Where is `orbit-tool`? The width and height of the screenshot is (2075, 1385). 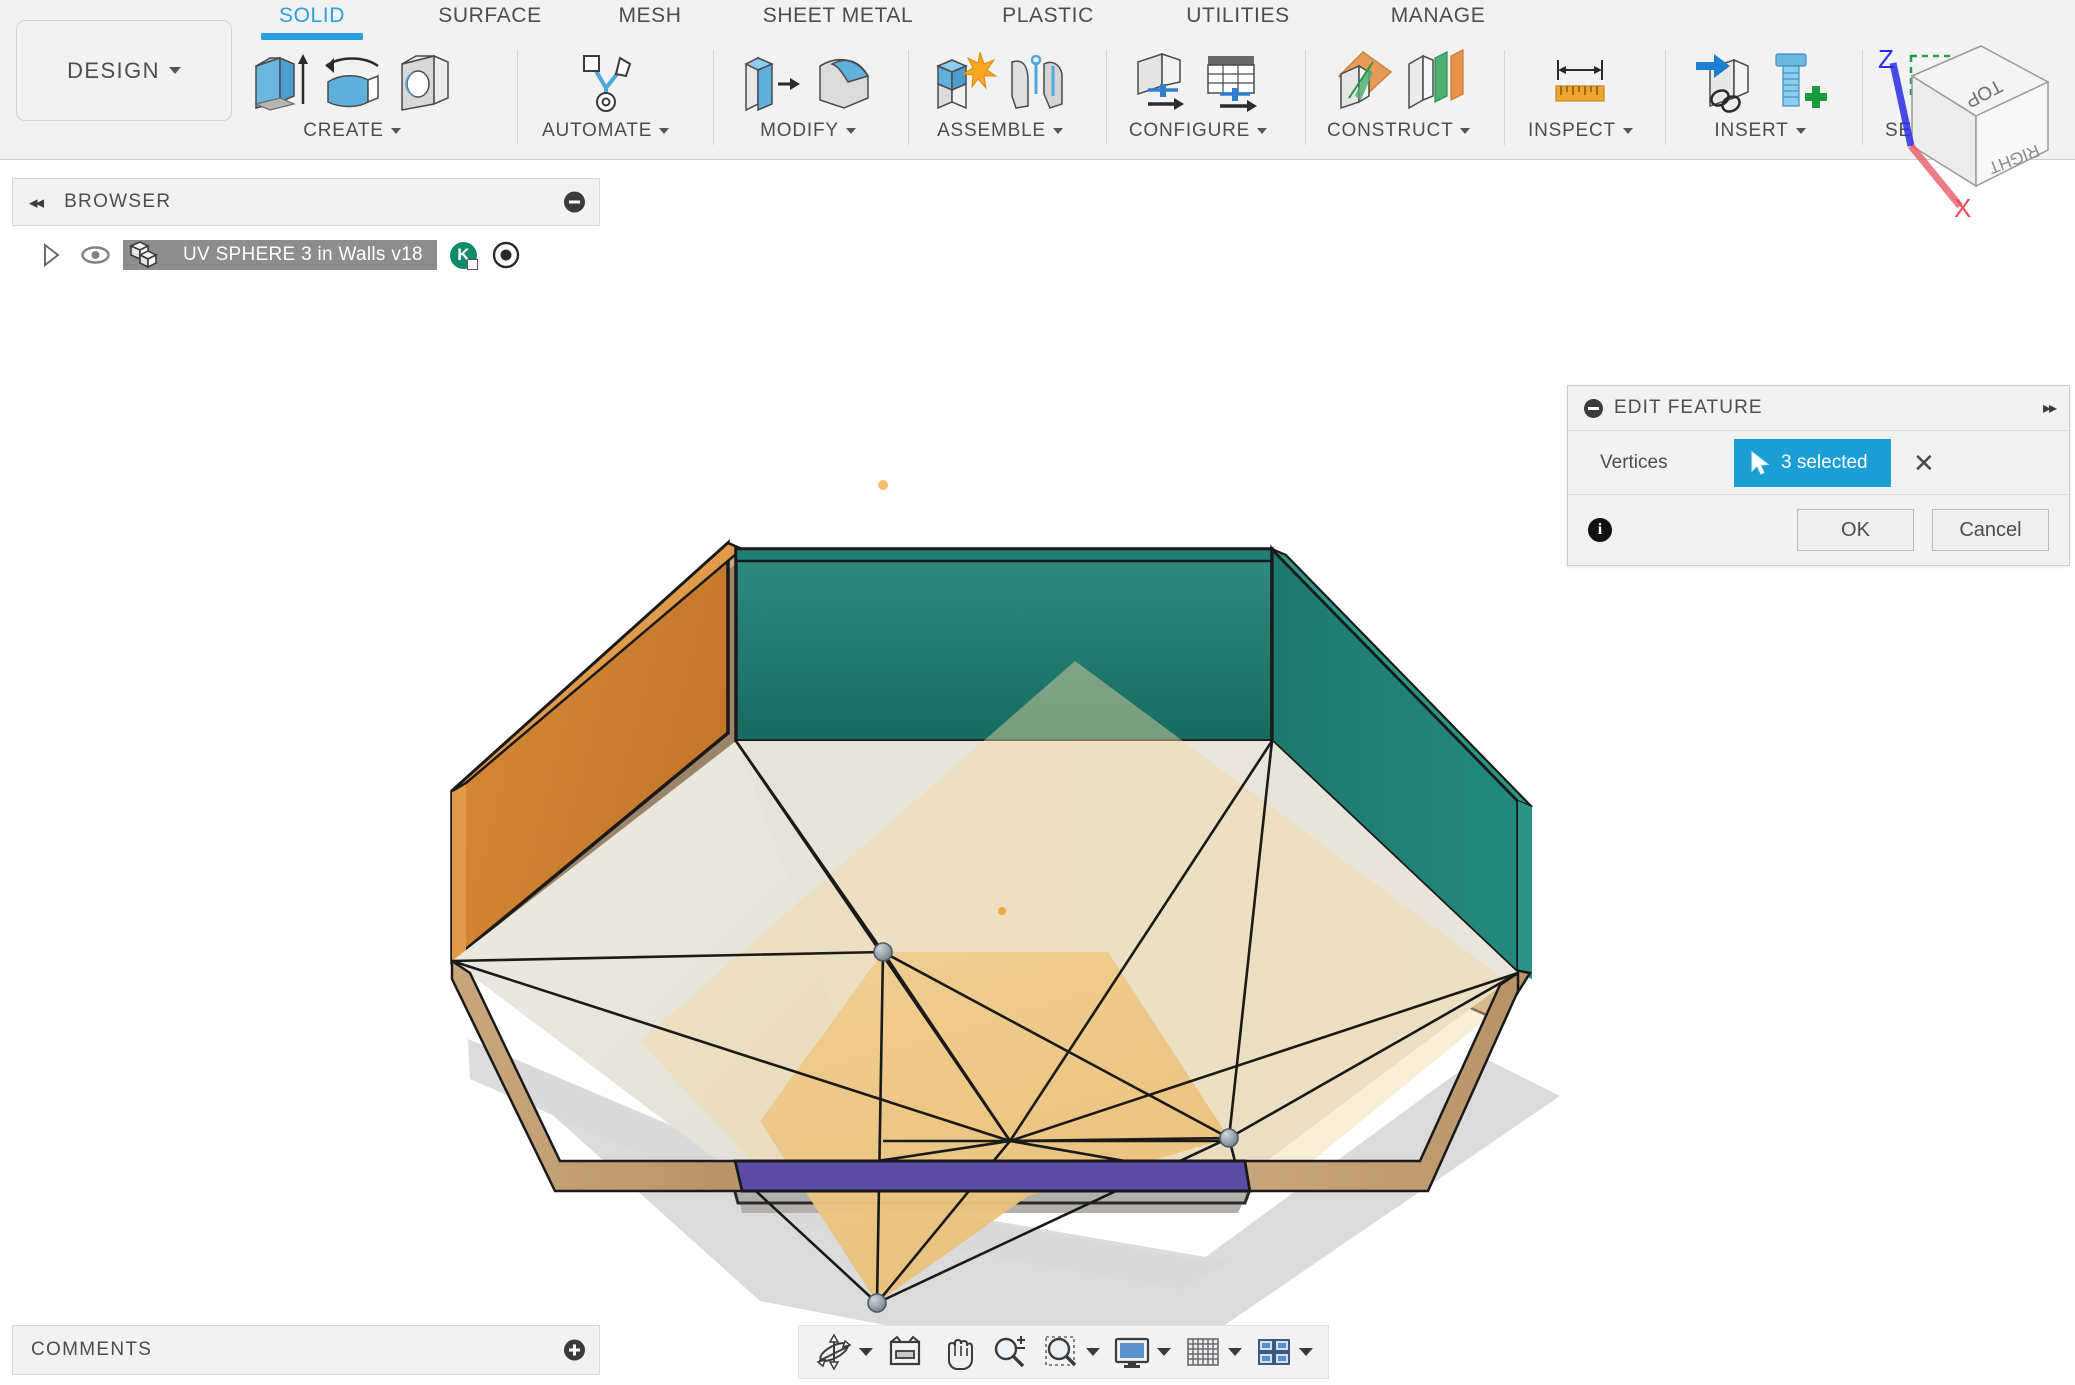
orbit-tool is located at coordinates (843, 1352).